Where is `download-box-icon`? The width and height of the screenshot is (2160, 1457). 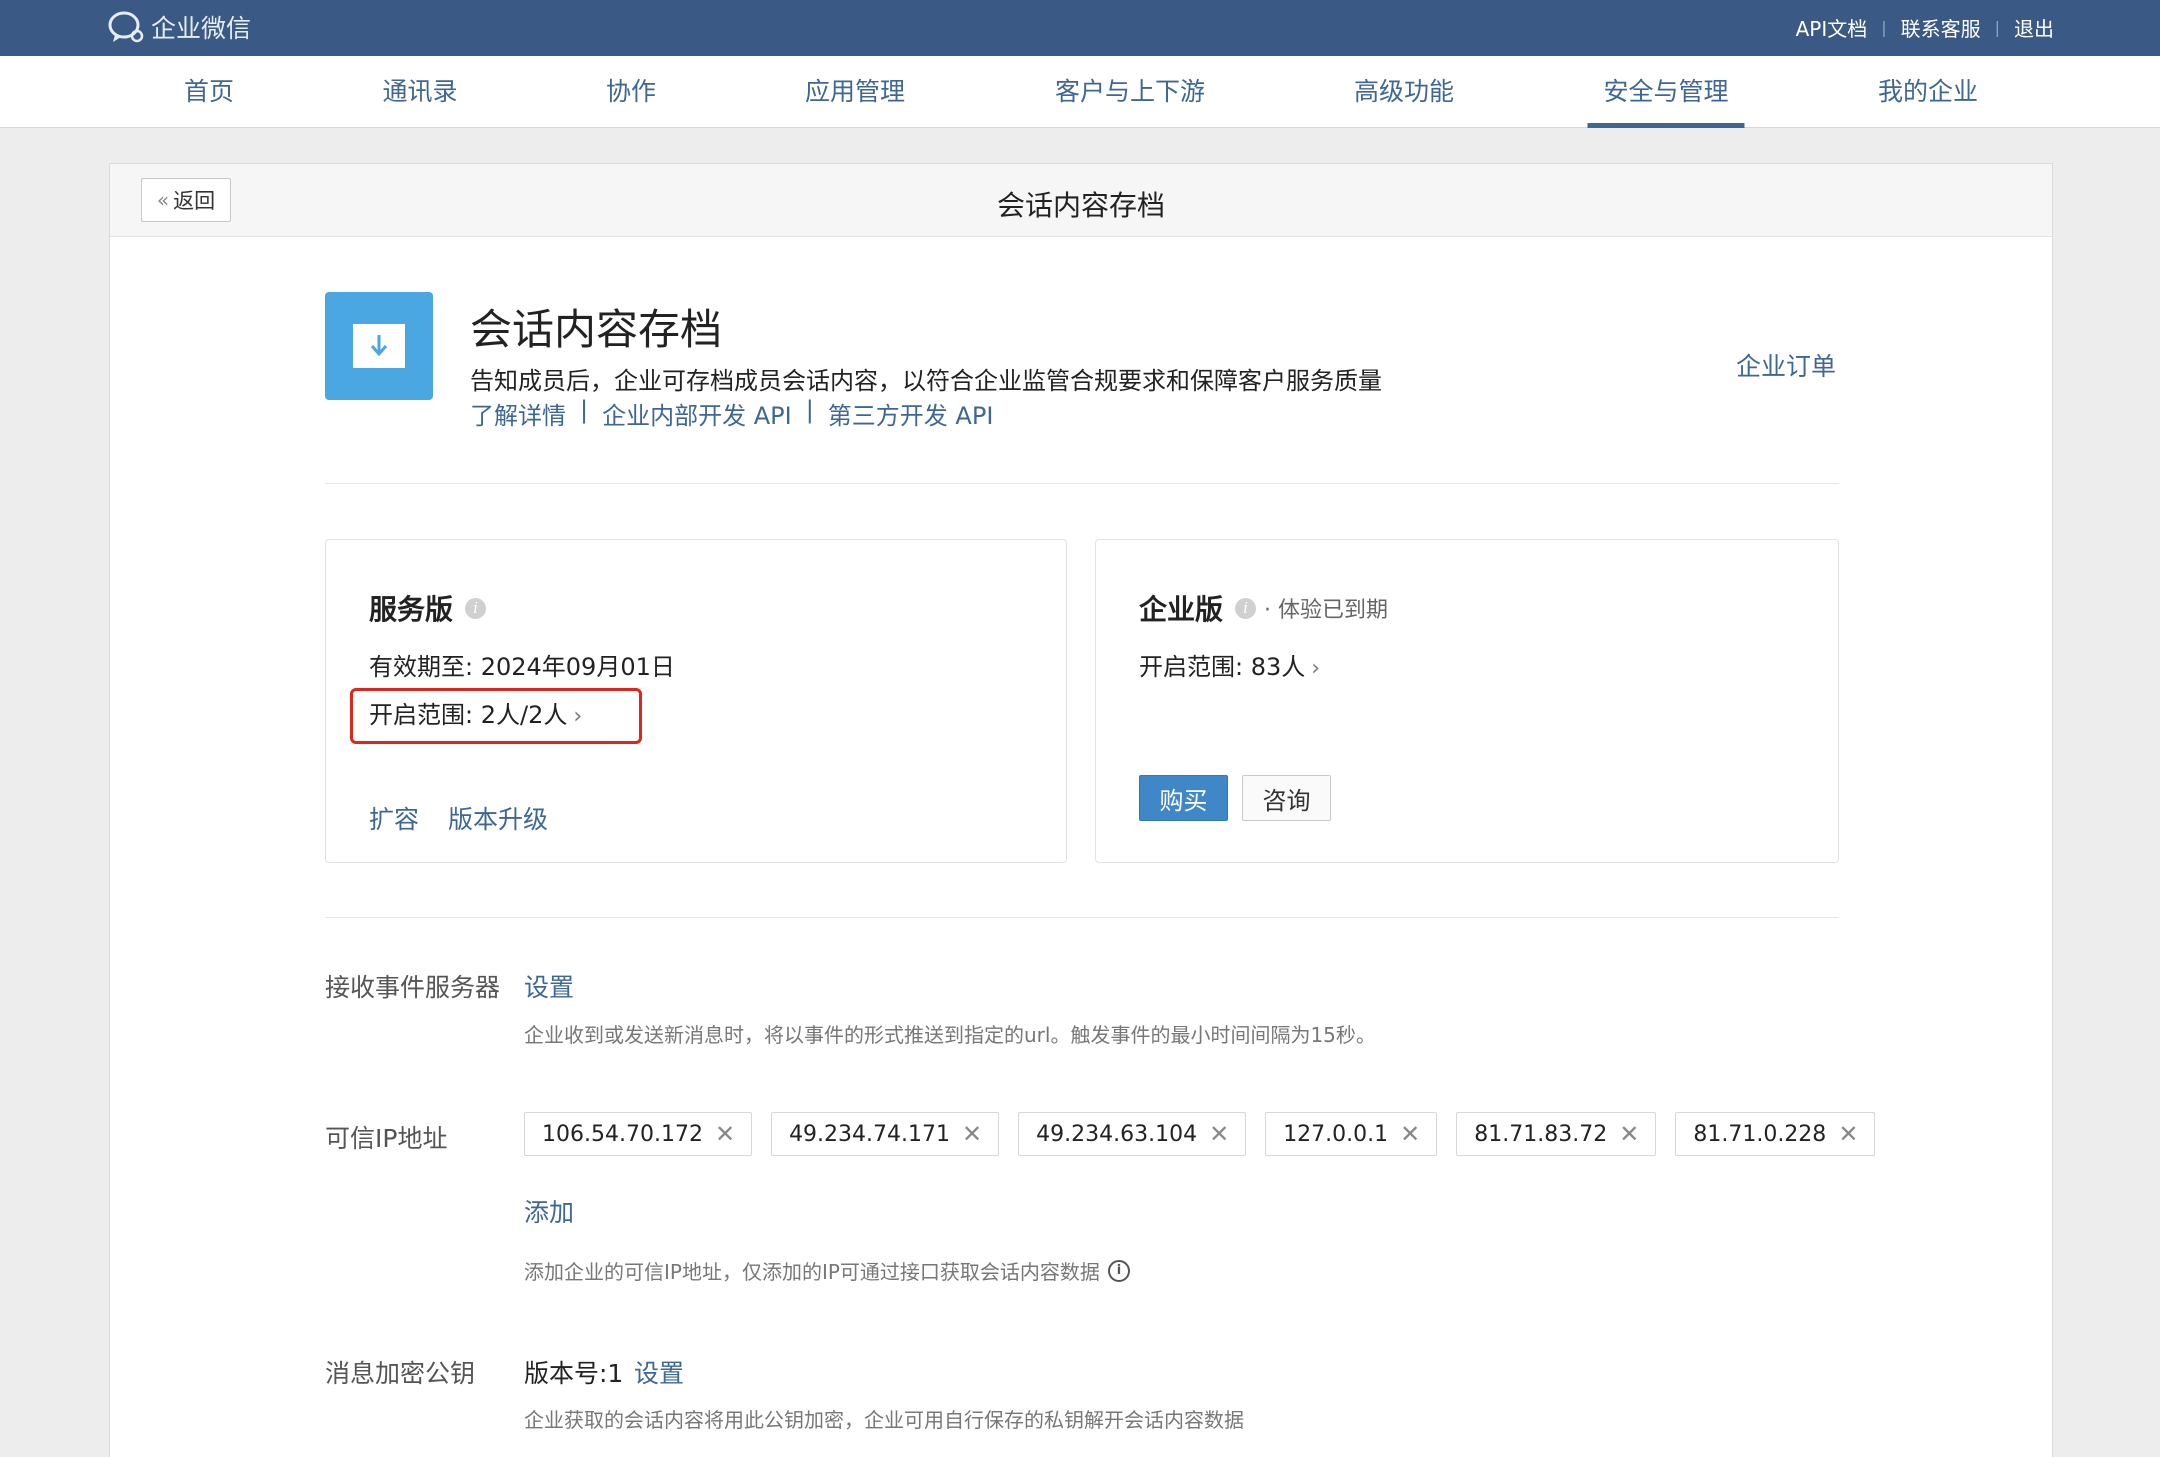 download-box-icon is located at coordinates (379, 346).